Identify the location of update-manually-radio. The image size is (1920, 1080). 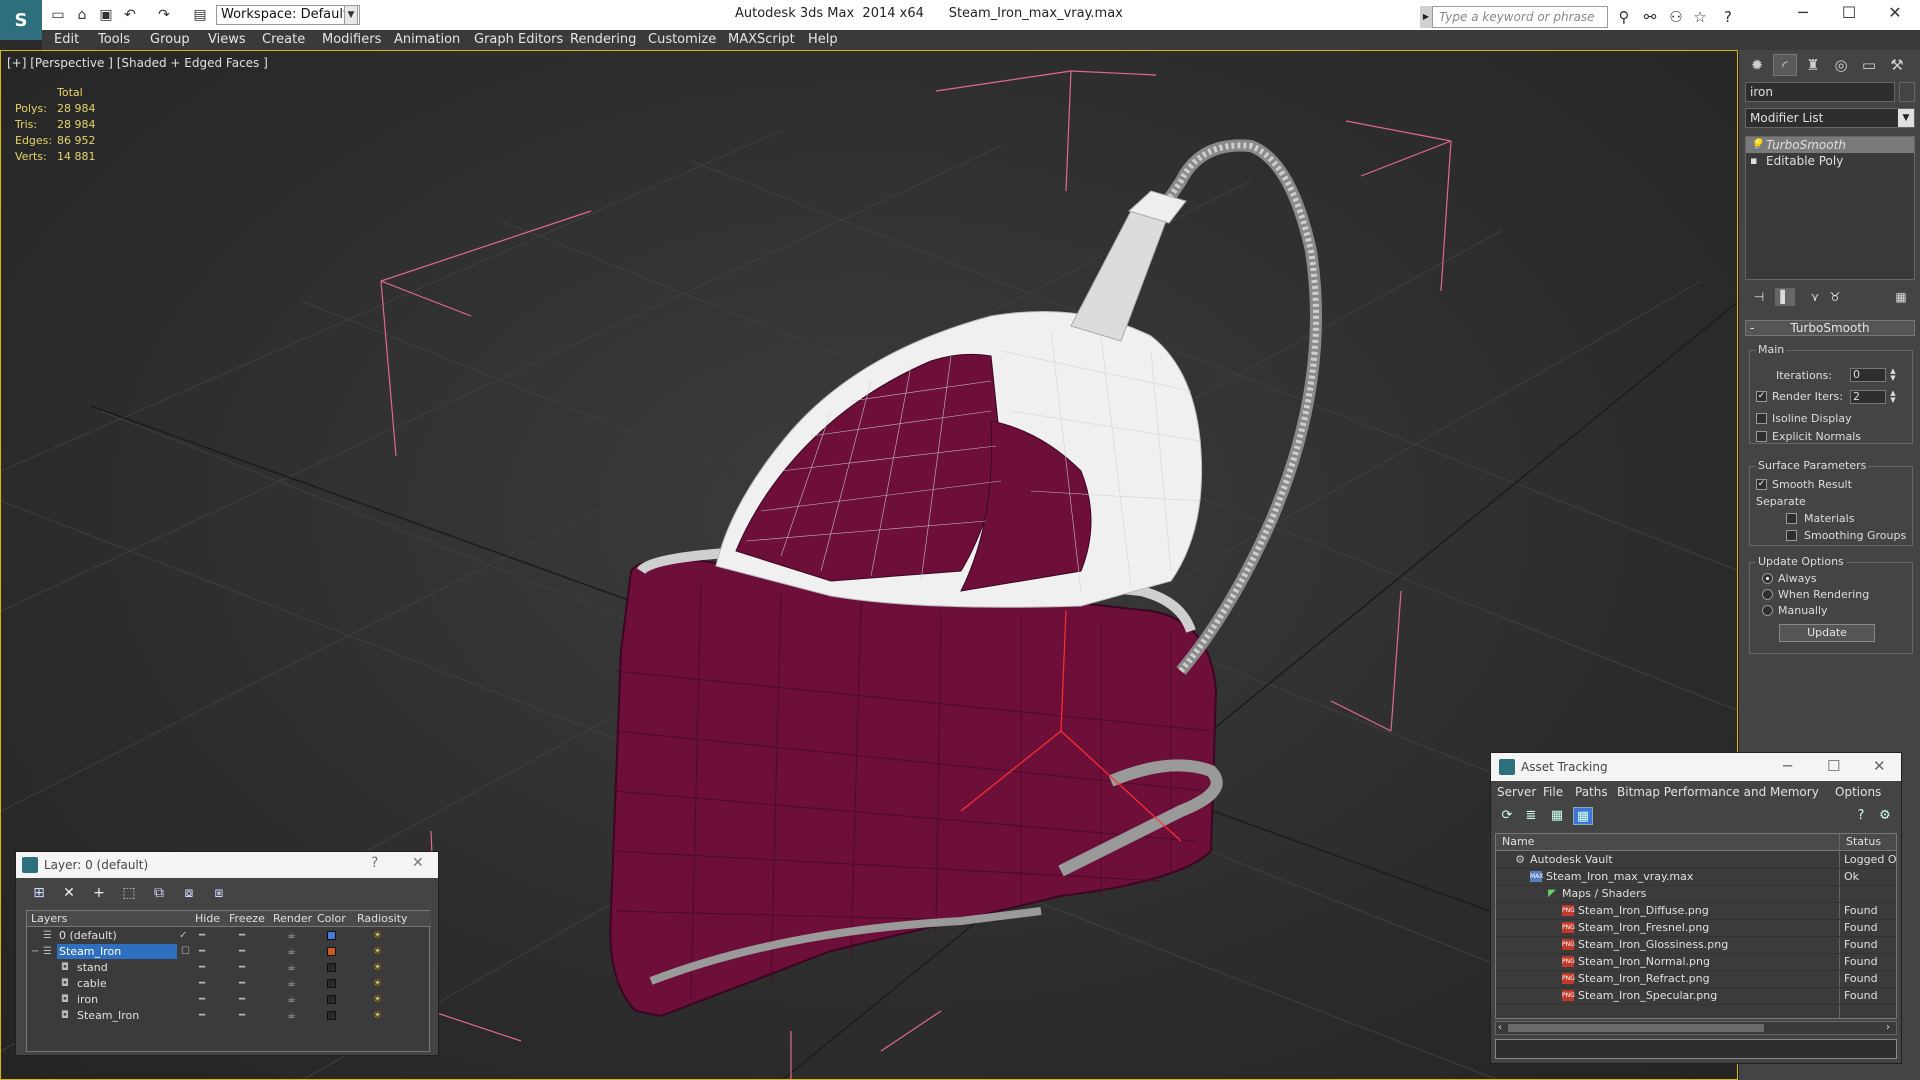
(1767, 610).